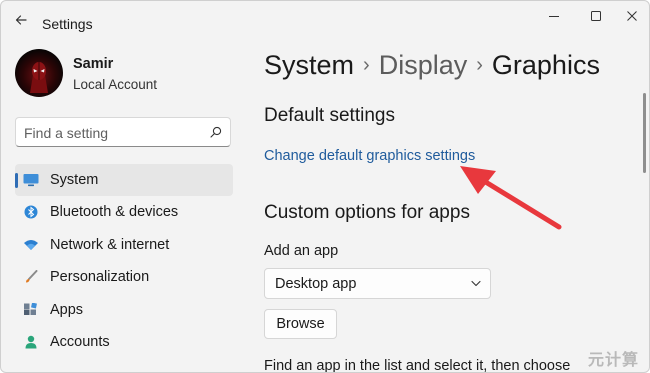  What do you see at coordinates (423, 65) in the screenshot?
I see `breadcrumb-display: Display` at bounding box center [423, 65].